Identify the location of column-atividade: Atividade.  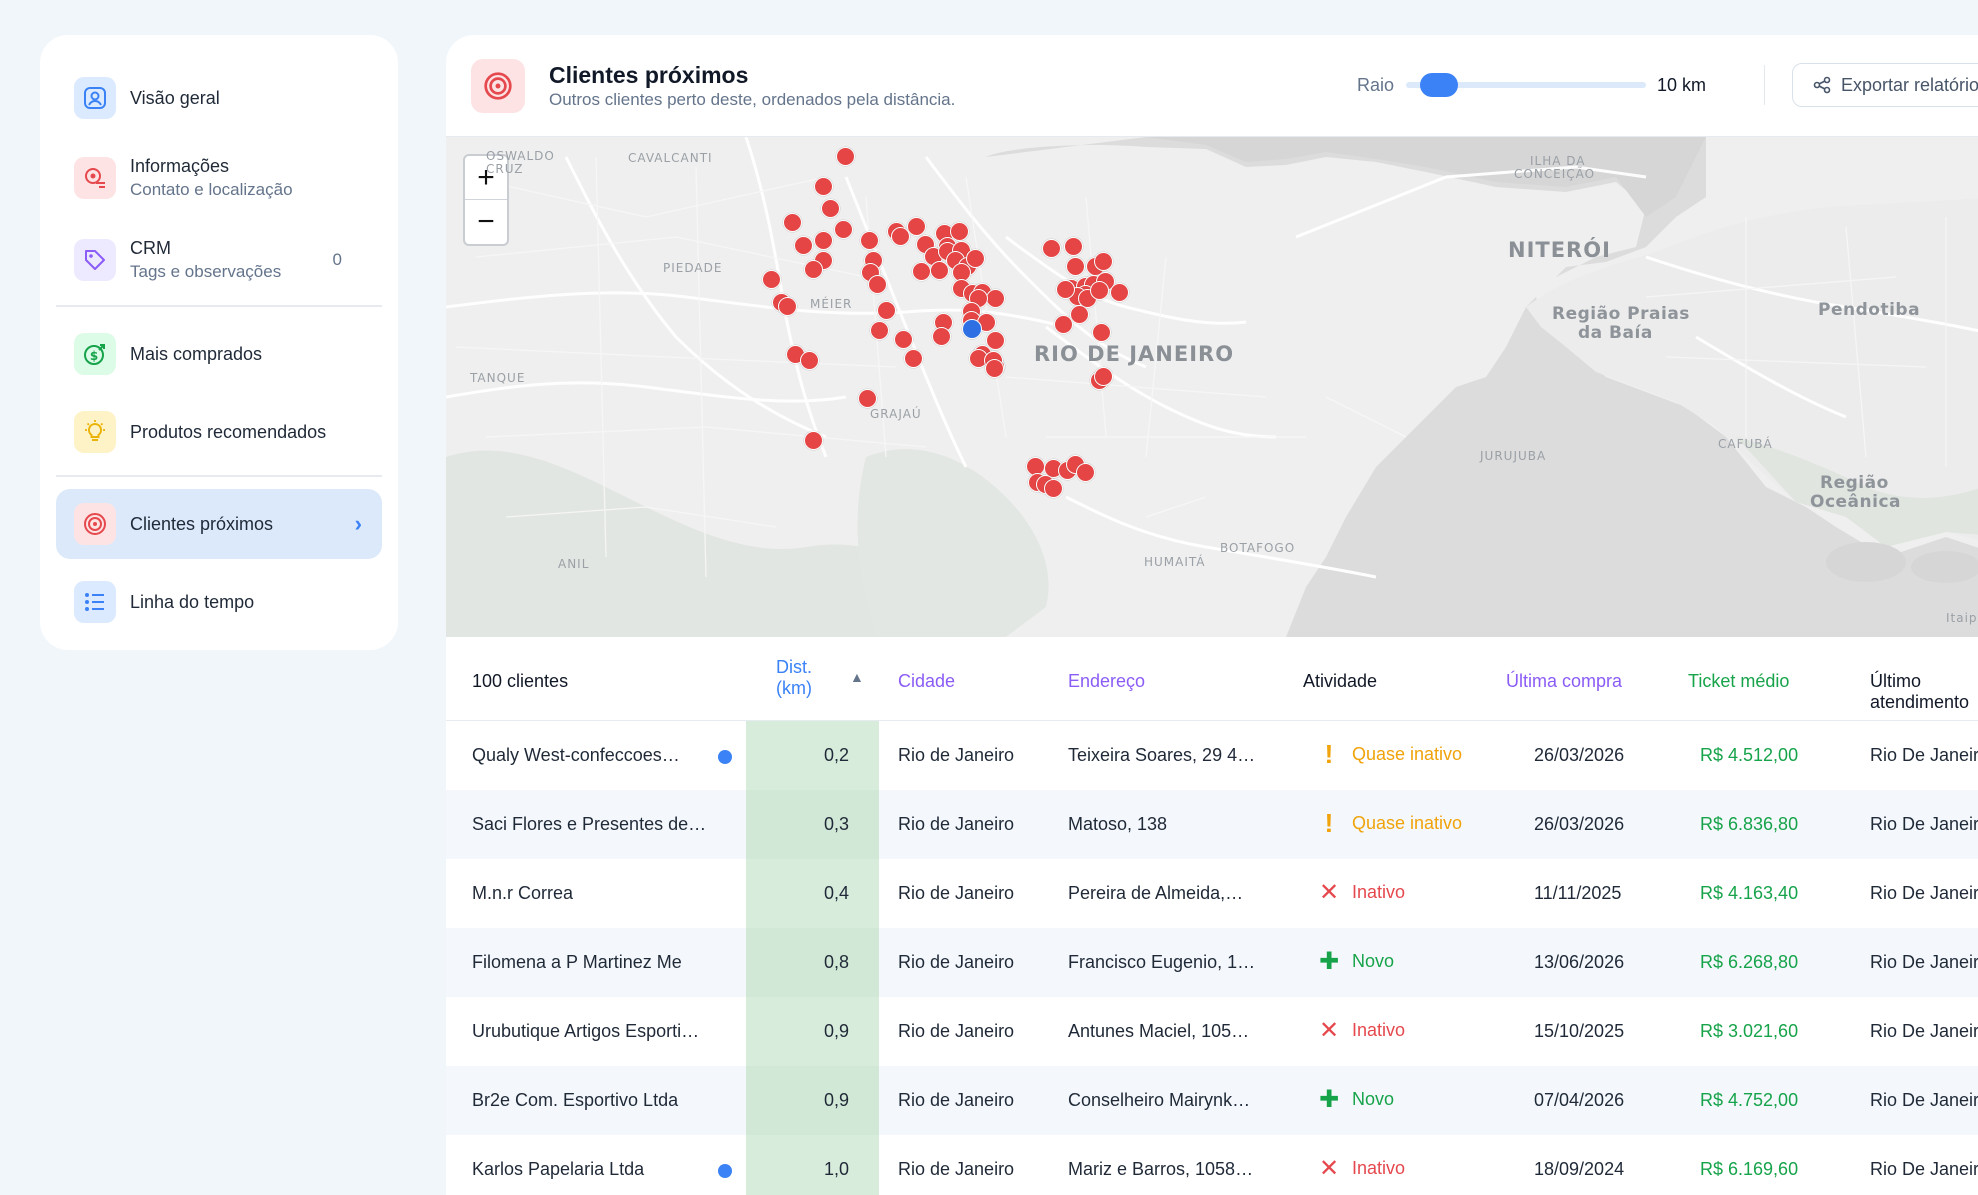
(1340, 681).